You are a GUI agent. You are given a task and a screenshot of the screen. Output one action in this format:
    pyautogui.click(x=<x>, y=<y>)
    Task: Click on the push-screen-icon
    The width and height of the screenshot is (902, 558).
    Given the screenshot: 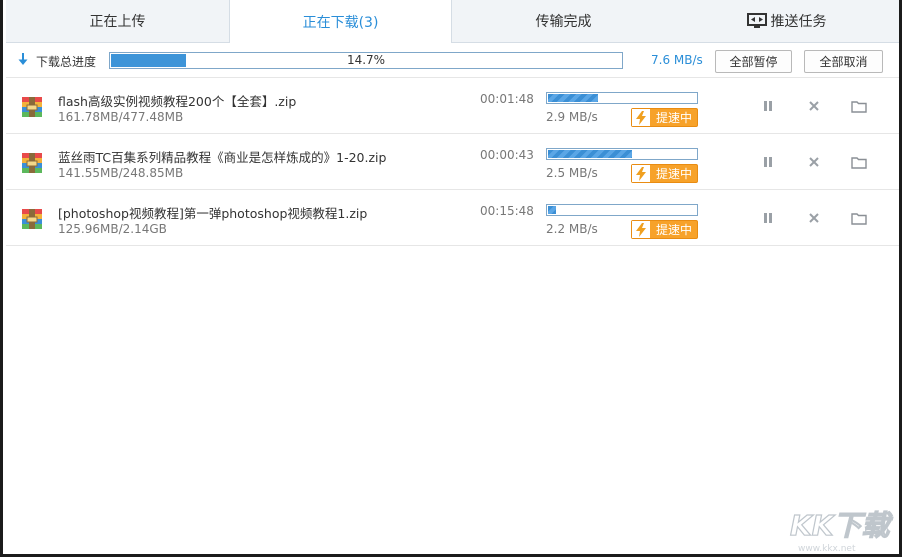 What is the action you would take?
    pyautogui.click(x=756, y=21)
    